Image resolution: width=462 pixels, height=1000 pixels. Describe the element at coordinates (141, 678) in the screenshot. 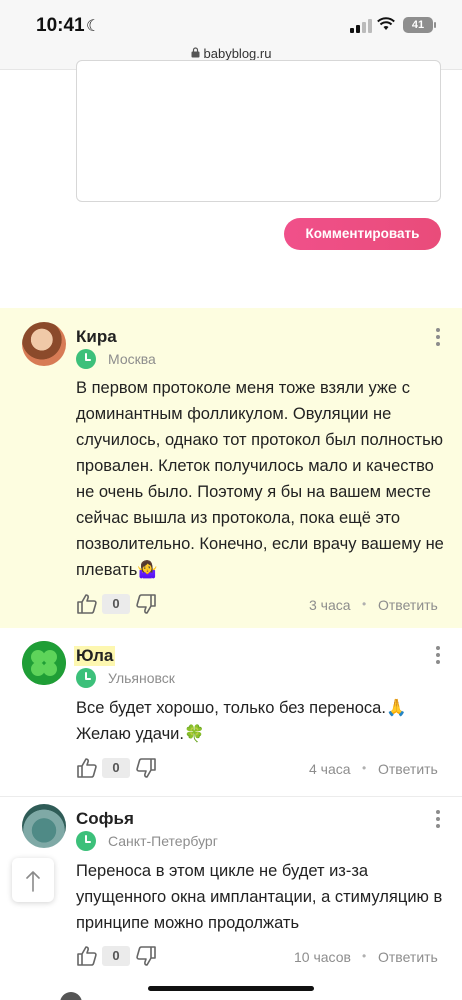

I see `author-city: Ульяновск` at that location.